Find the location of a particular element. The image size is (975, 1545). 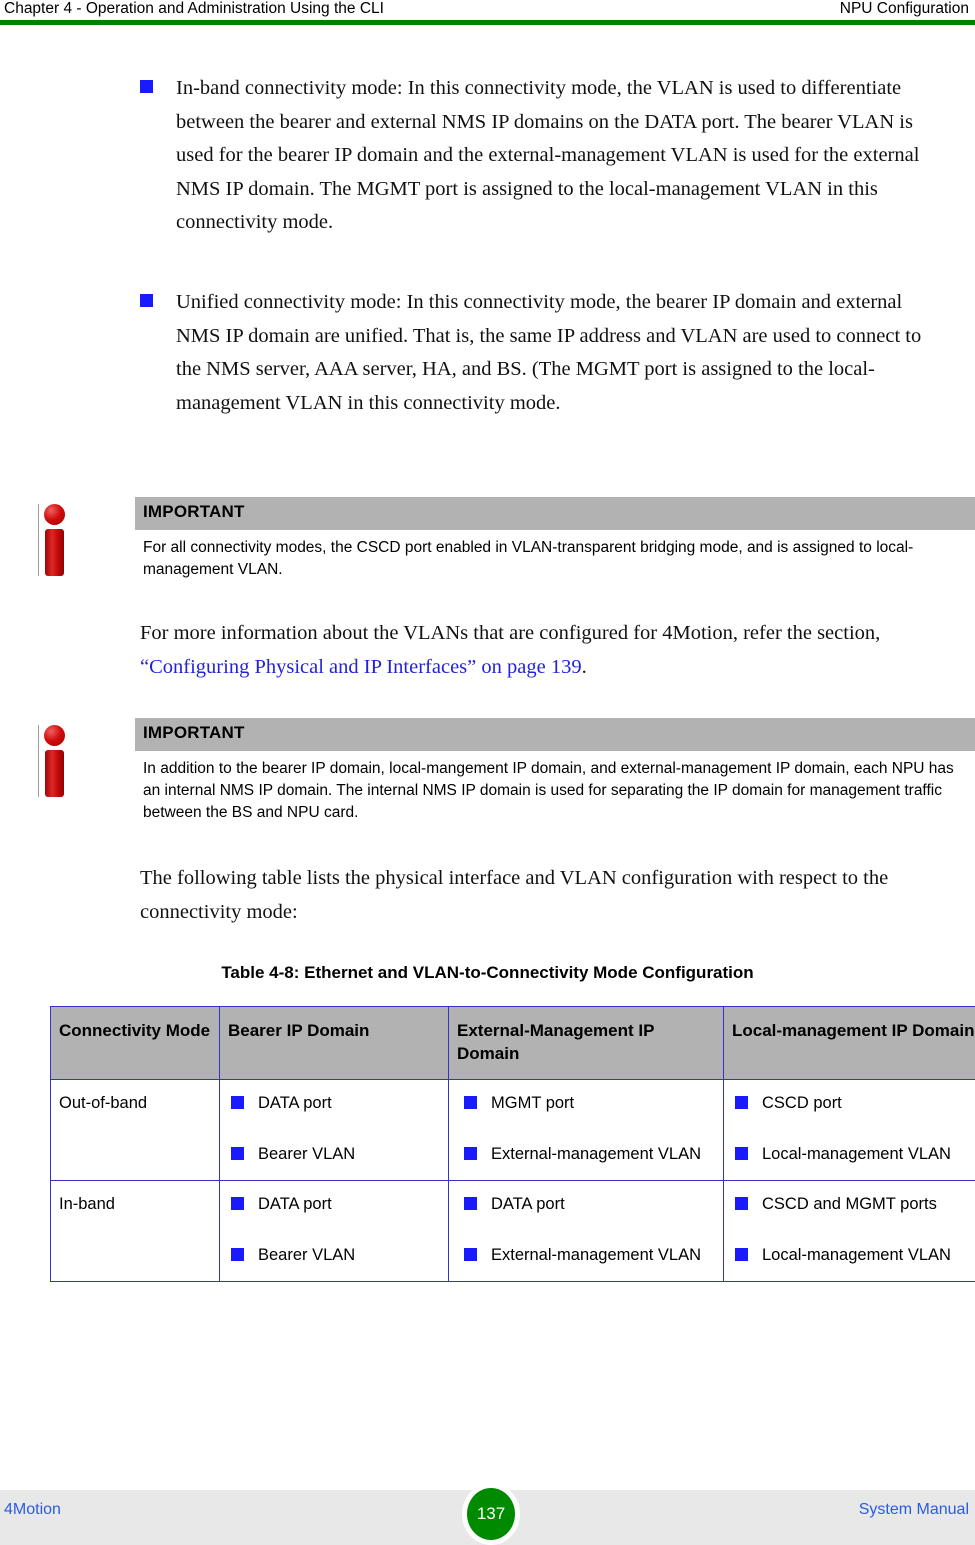

column-header-local-management: Local-management IP Domain is located at coordinates (849, 1043).